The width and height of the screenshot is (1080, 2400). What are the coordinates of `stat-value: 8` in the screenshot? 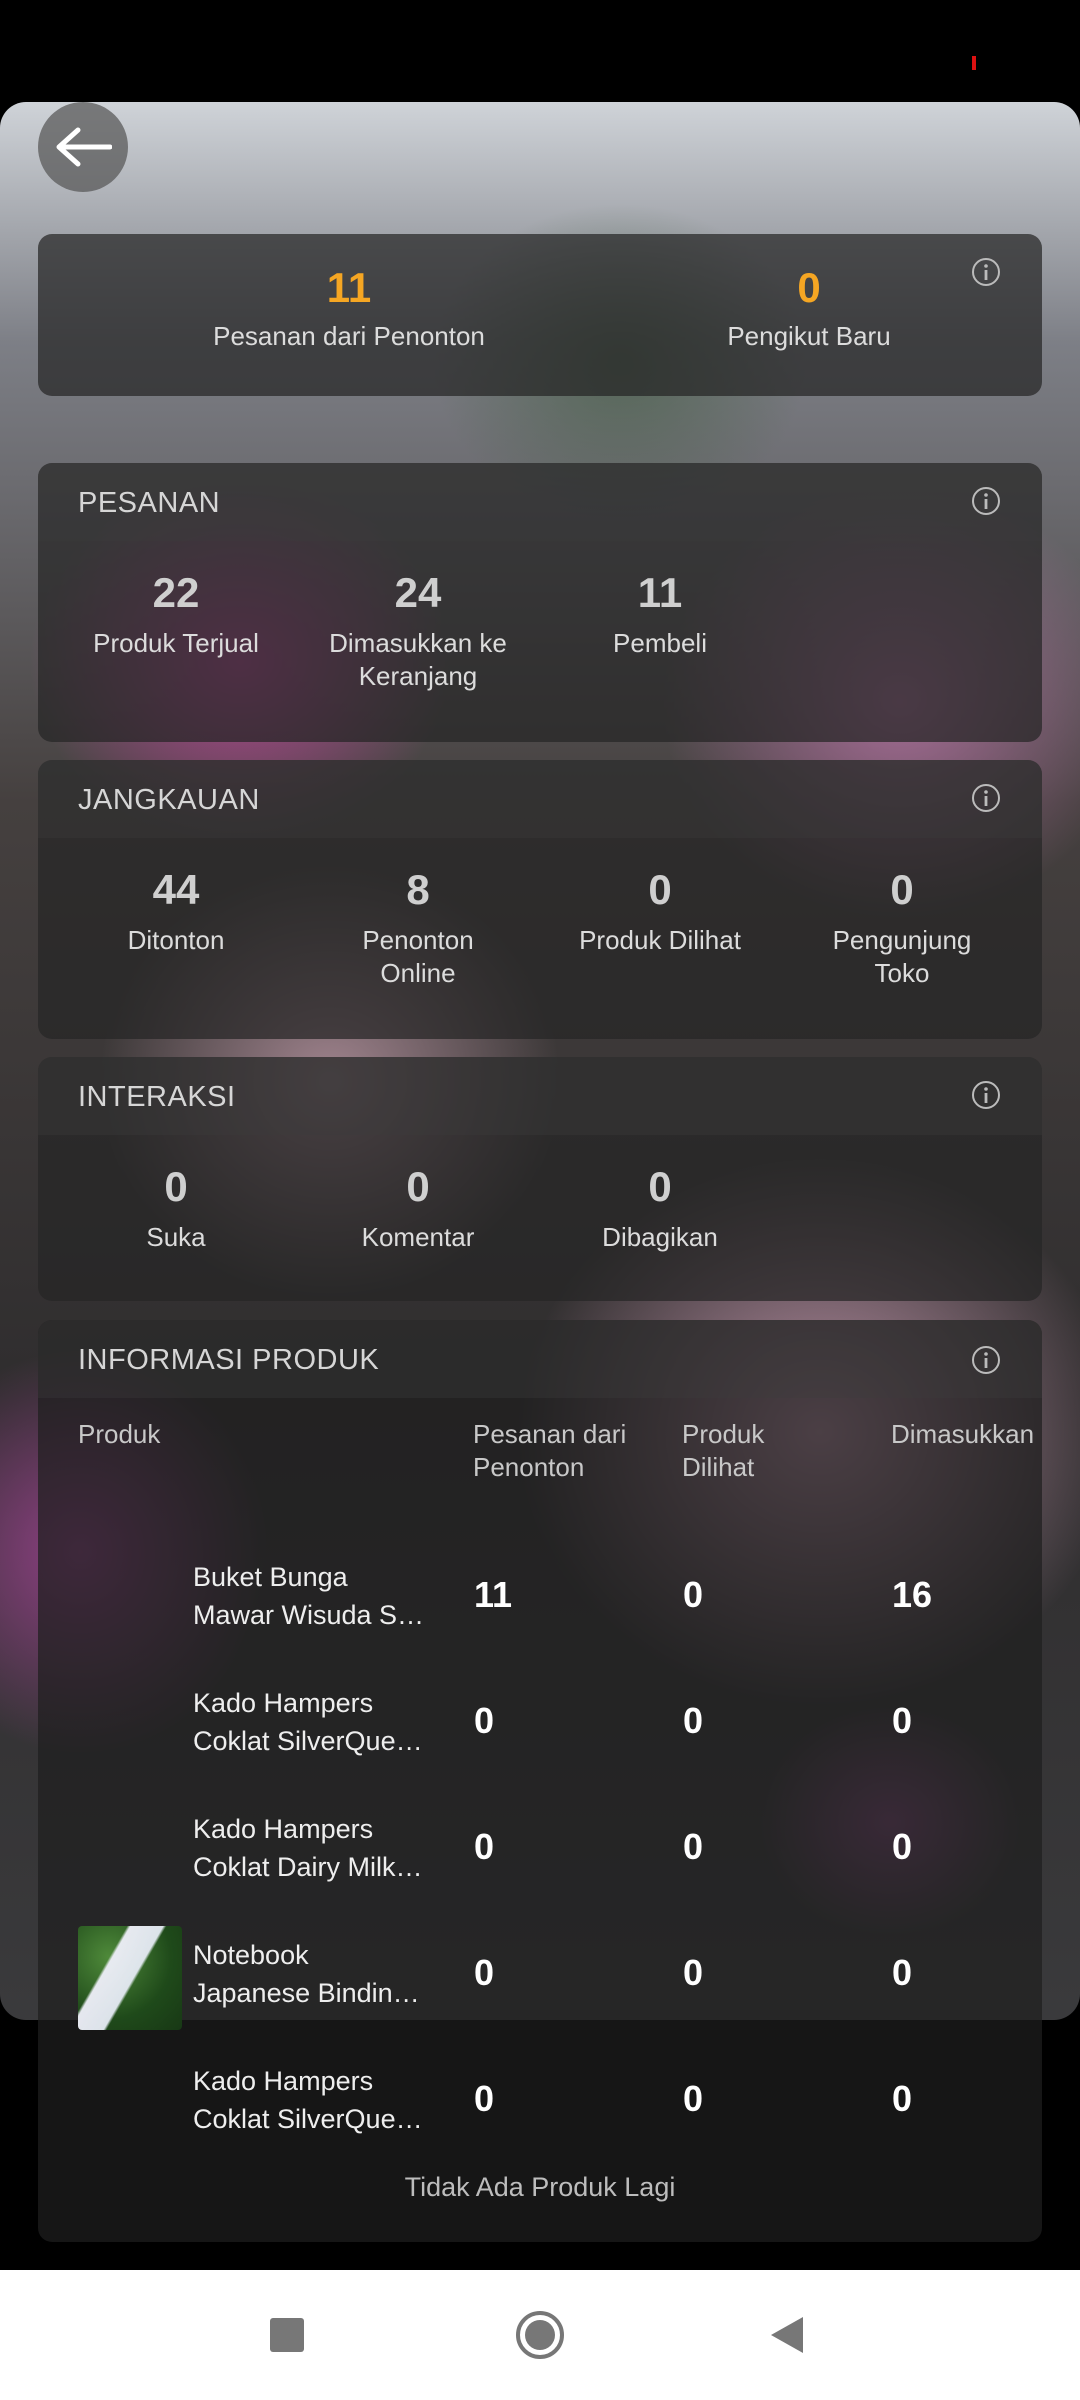 It's located at (418, 889).